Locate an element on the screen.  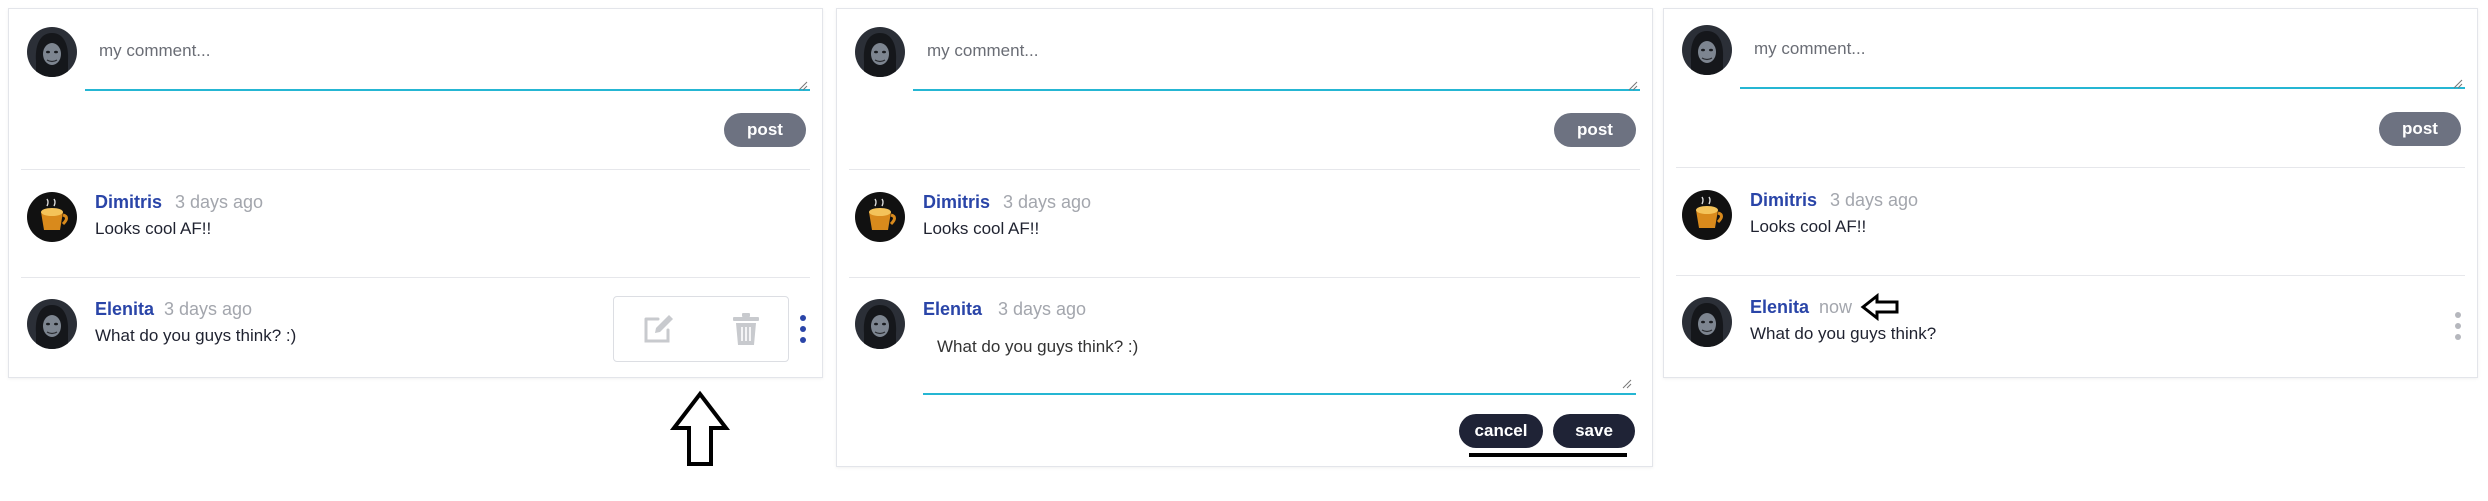
save-button: save is located at coordinates (1594, 431).